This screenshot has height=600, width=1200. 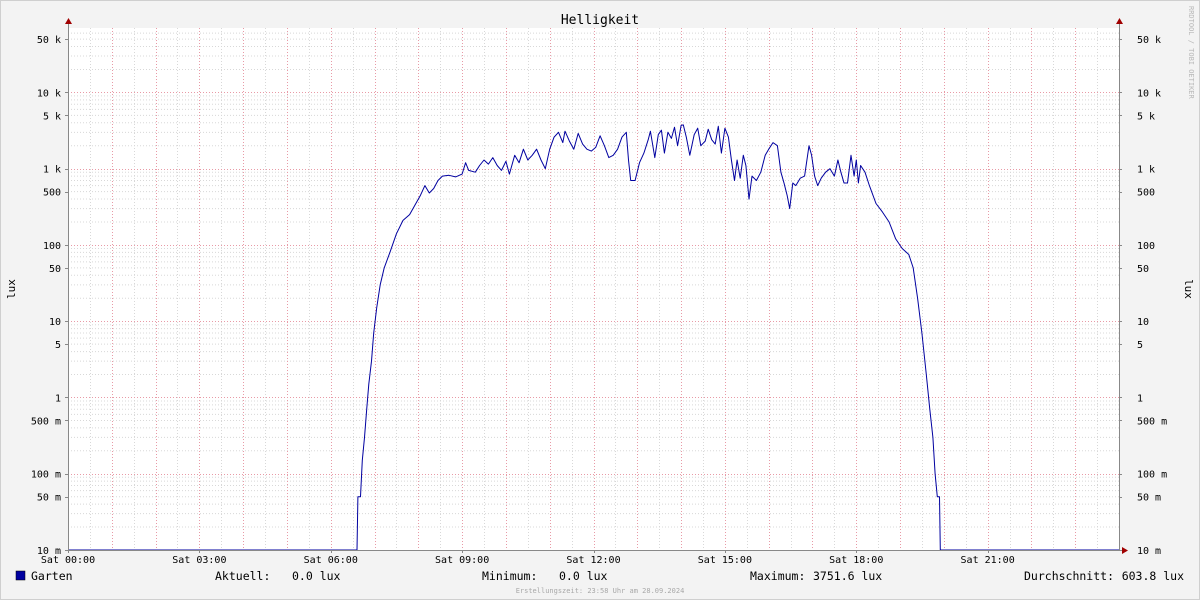 I want to click on footer-timestamp: Erstellungszeit: 23:58 Uhr am 28.09.2024, so click(x=600, y=591).